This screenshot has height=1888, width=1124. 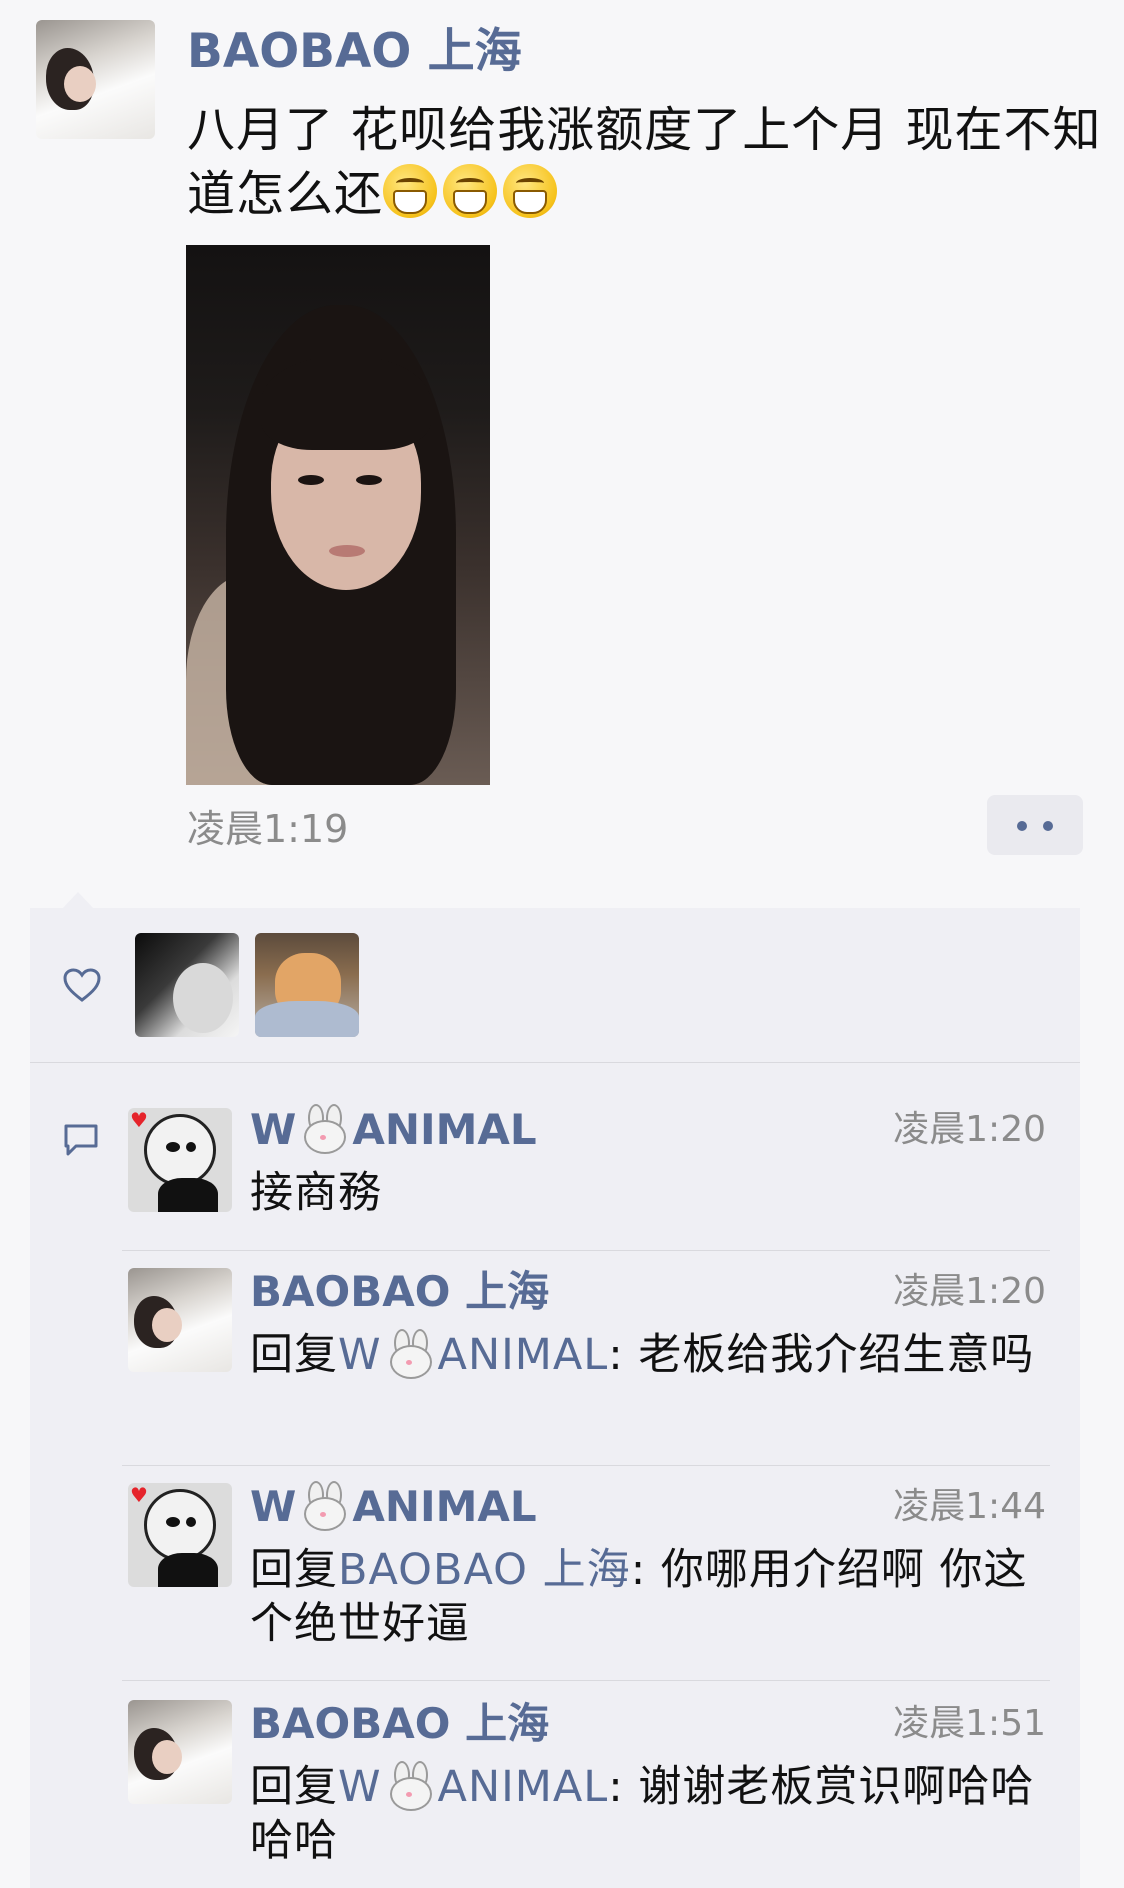 What do you see at coordinates (95, 79) in the screenshot?
I see `post-author-avatar` at bounding box center [95, 79].